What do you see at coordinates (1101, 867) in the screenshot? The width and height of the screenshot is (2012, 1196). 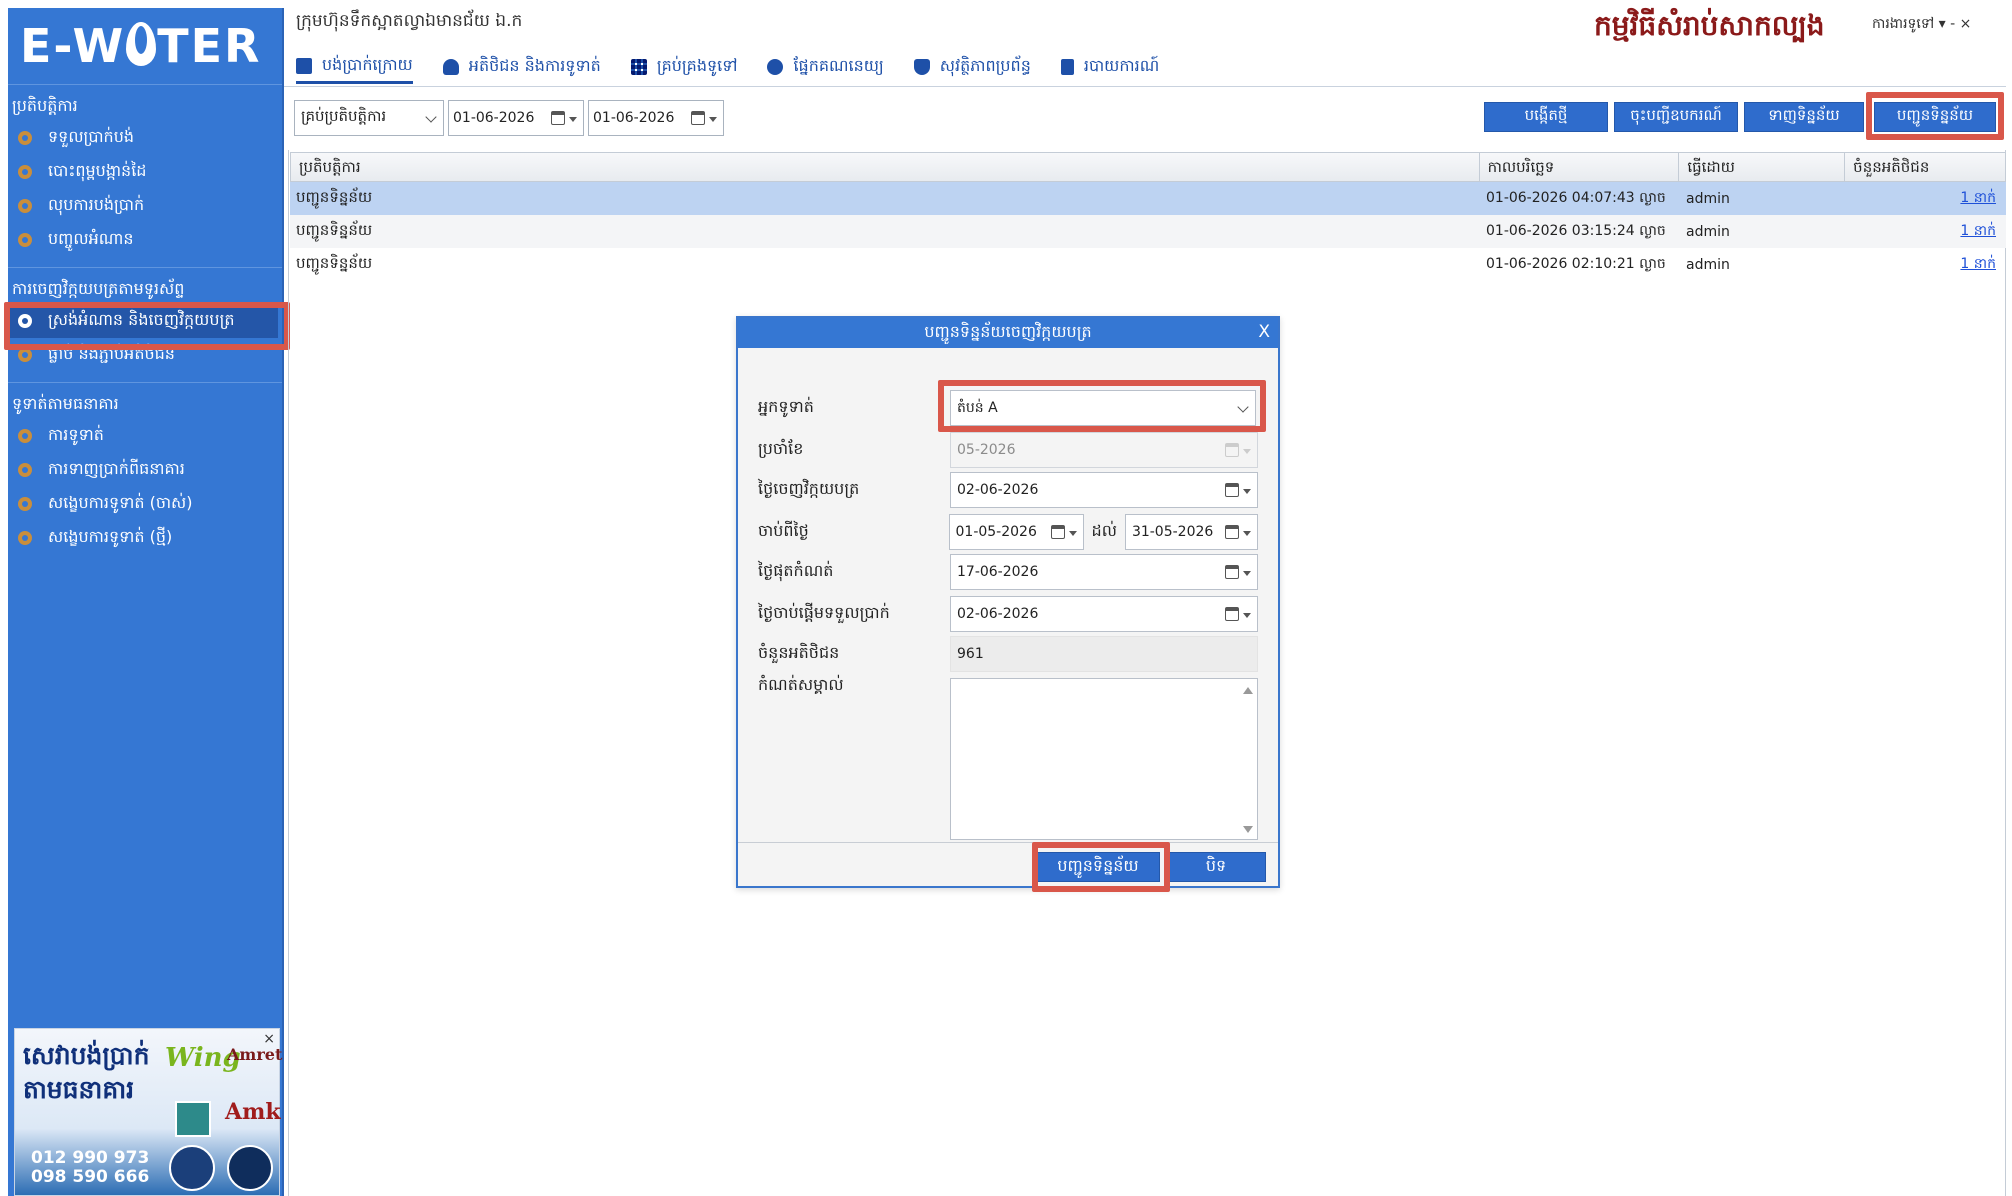 I see `highlight-dialog-send-button` at bounding box center [1101, 867].